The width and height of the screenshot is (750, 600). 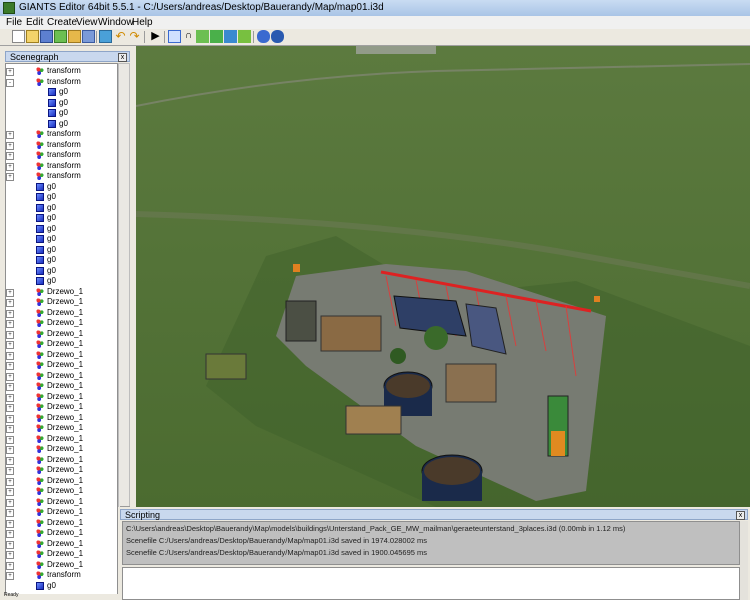 I want to click on play-icon: ▶, so click(x=155, y=36).